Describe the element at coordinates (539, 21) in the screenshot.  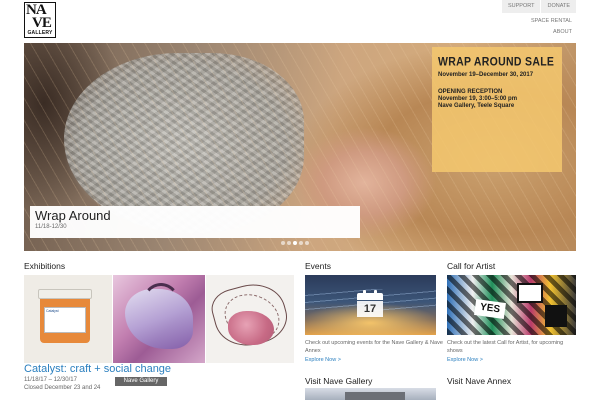
I see `space-rental-link: SPACE RENTAL` at that location.